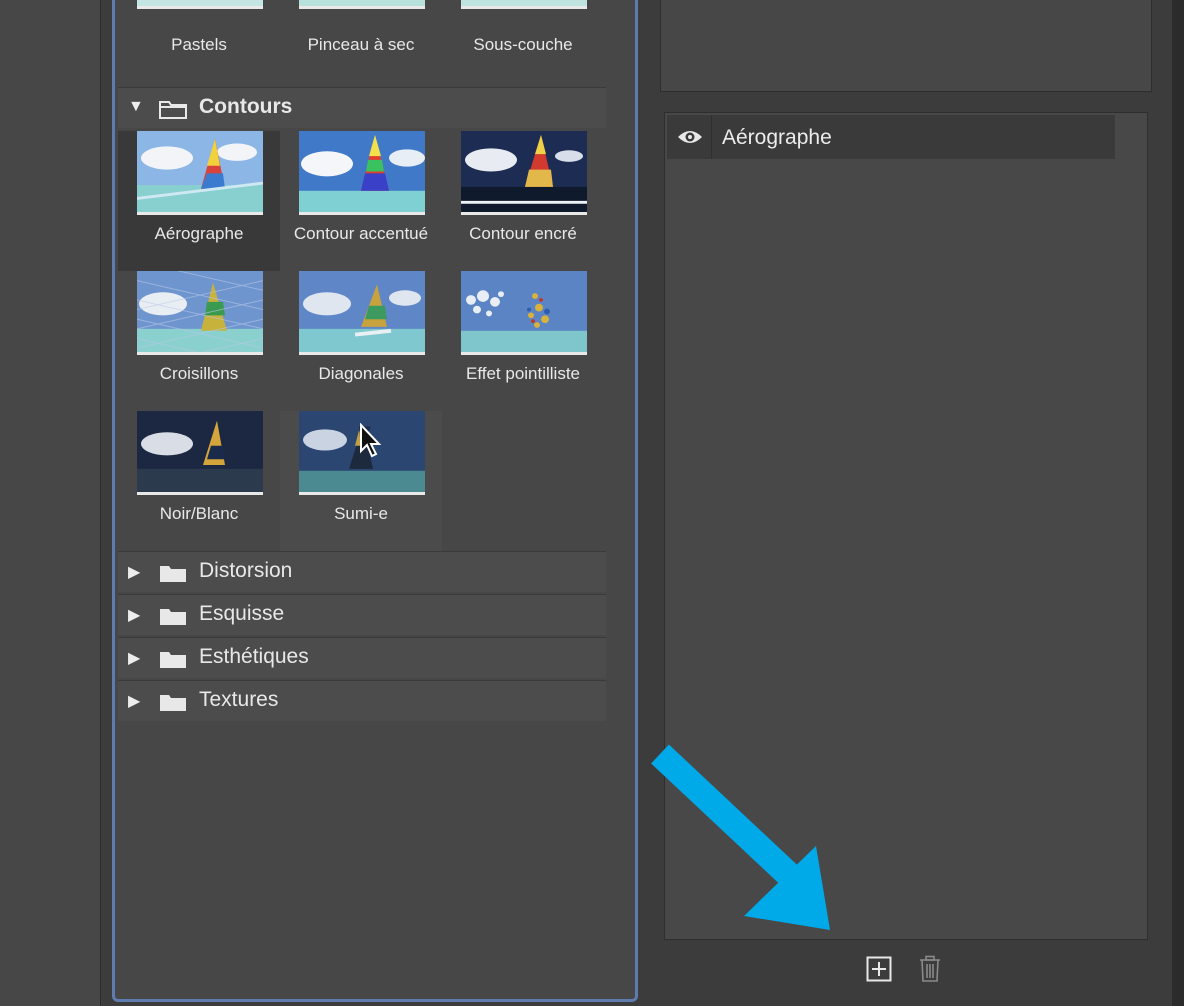  I want to click on eye-visibility-icon, so click(690, 137).